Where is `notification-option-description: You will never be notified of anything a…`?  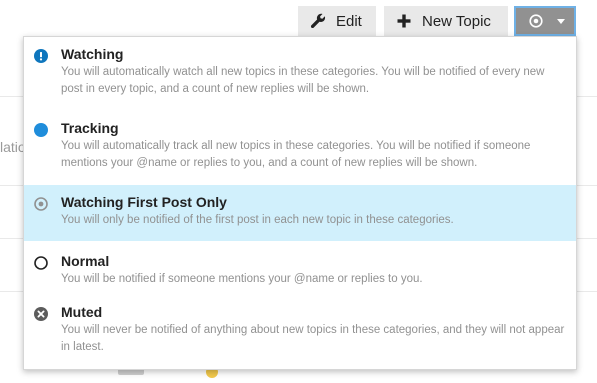 notification-option-description: You will never be notified of anything a… is located at coordinates (313, 338).